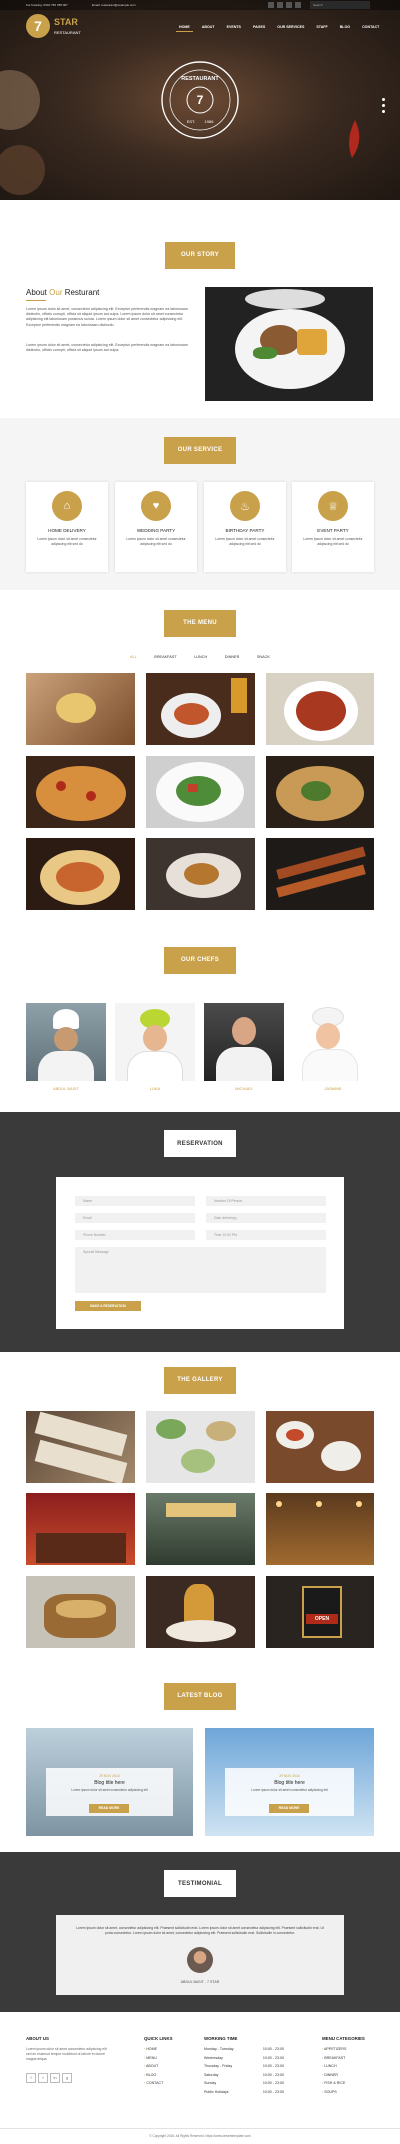 The width and height of the screenshot is (400, 2144). I want to click on facebook-icon, so click(271, 5).